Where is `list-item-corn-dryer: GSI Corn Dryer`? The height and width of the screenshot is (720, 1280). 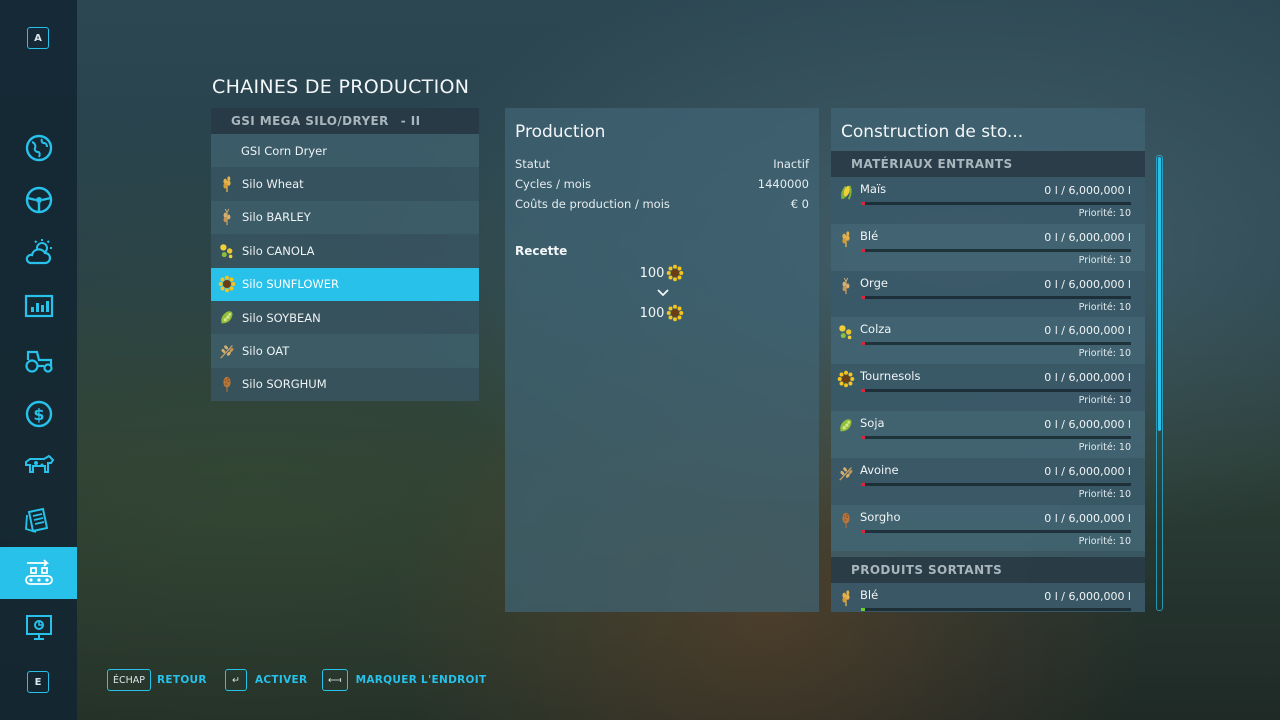
list-item-corn-dryer: GSI Corn Dryer is located at coordinates (345, 151).